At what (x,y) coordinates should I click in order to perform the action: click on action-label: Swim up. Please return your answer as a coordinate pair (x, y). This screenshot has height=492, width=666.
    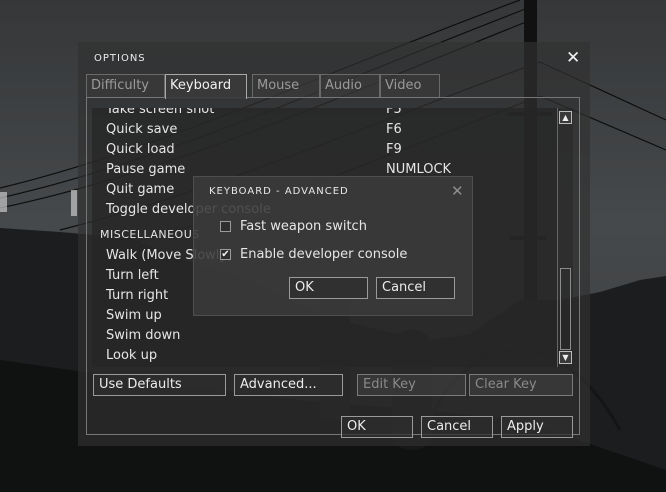
    Looking at the image, I should click on (134, 315).